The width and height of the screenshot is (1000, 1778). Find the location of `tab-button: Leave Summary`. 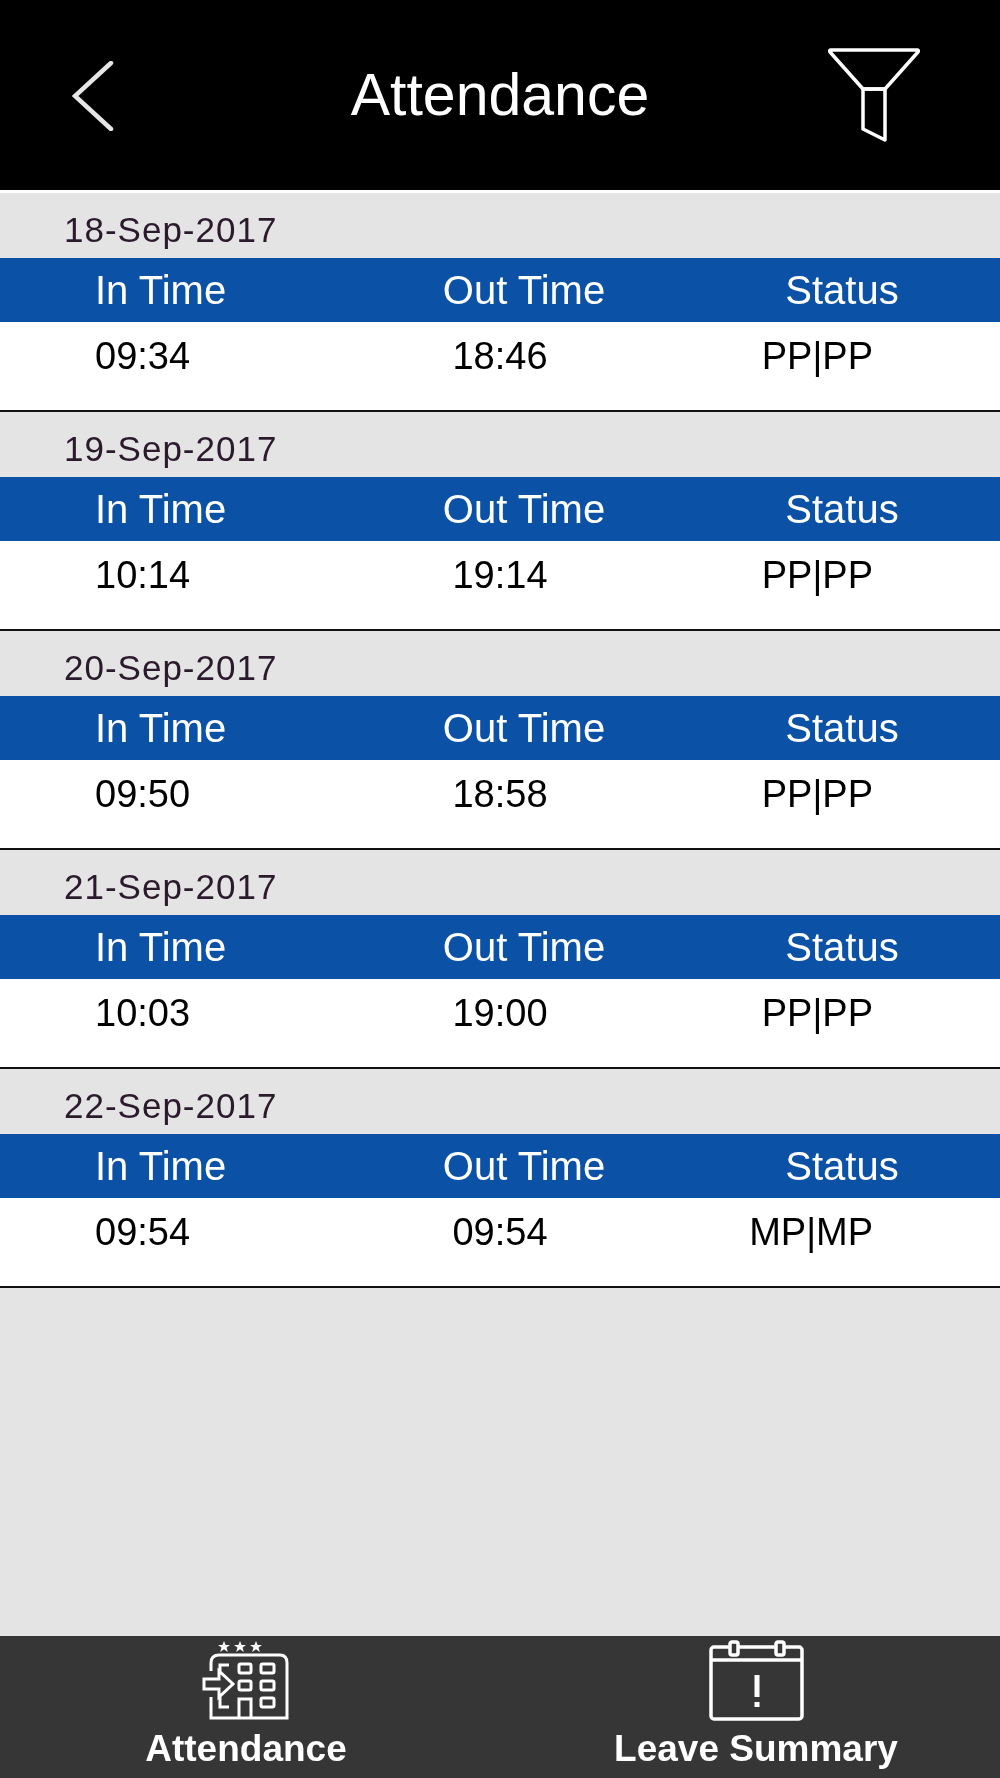

tab-button: Leave Summary is located at coordinates (746, 1707).